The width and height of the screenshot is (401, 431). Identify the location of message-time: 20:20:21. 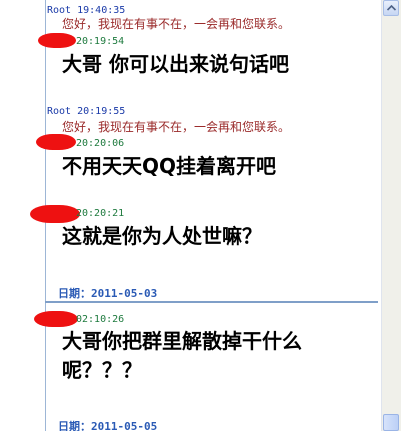
(100, 213).